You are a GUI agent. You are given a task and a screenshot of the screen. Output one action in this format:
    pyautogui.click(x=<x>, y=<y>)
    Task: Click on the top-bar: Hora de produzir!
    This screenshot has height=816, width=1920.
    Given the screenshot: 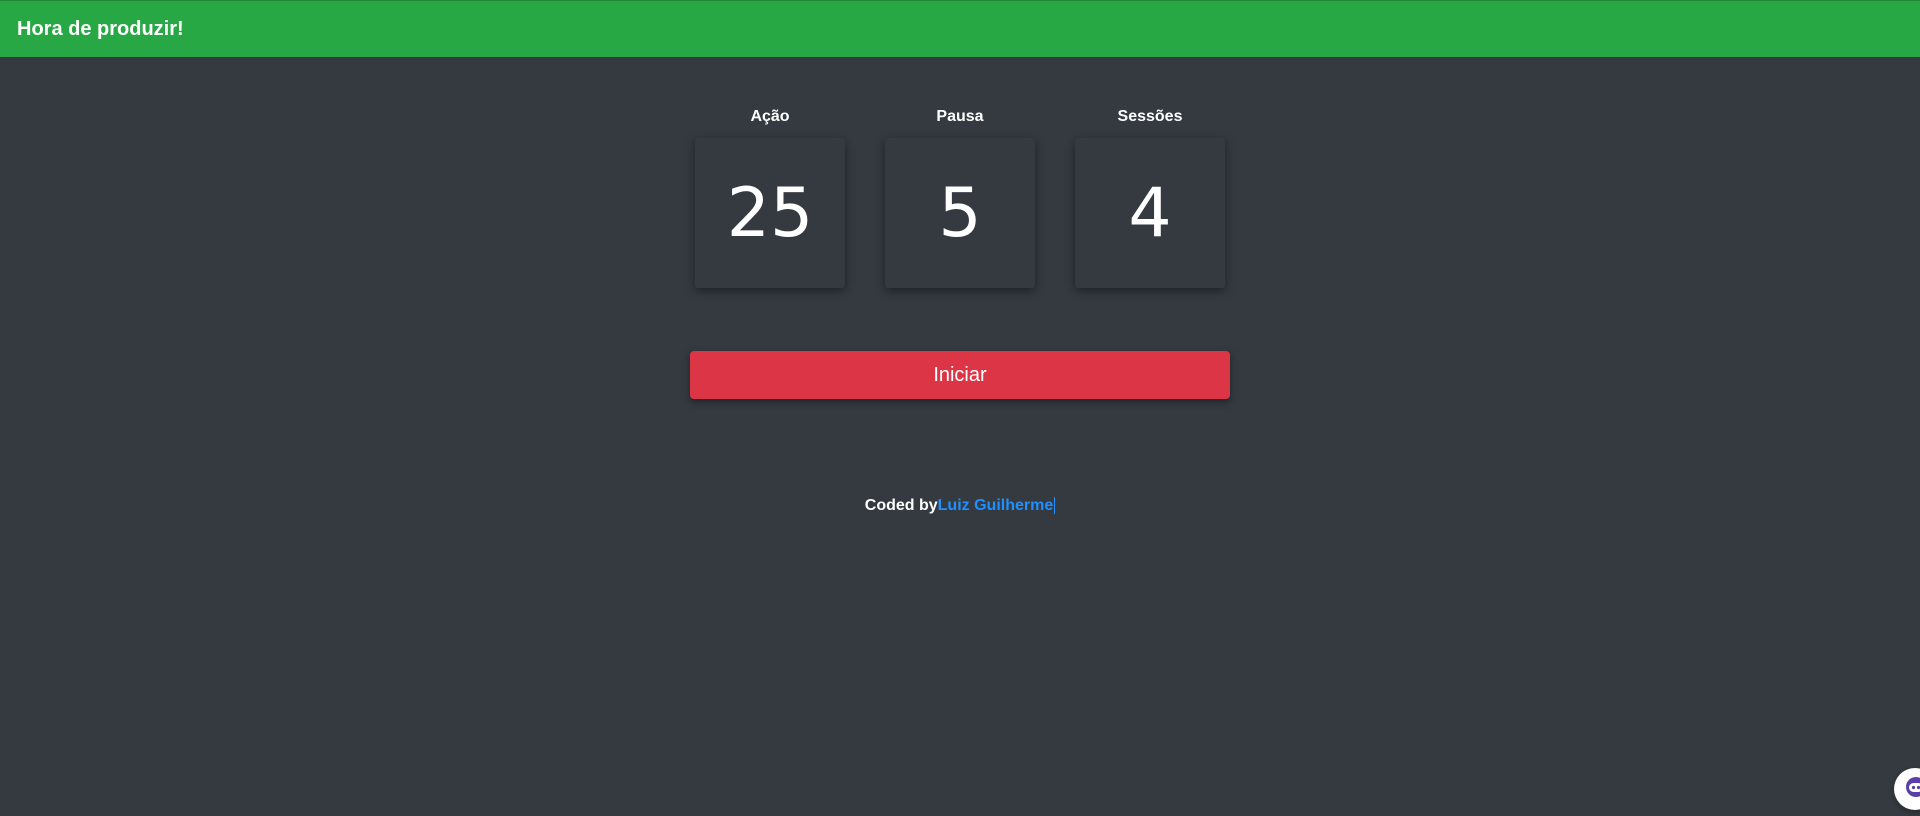 What is the action you would take?
    pyautogui.click(x=960, y=28)
    